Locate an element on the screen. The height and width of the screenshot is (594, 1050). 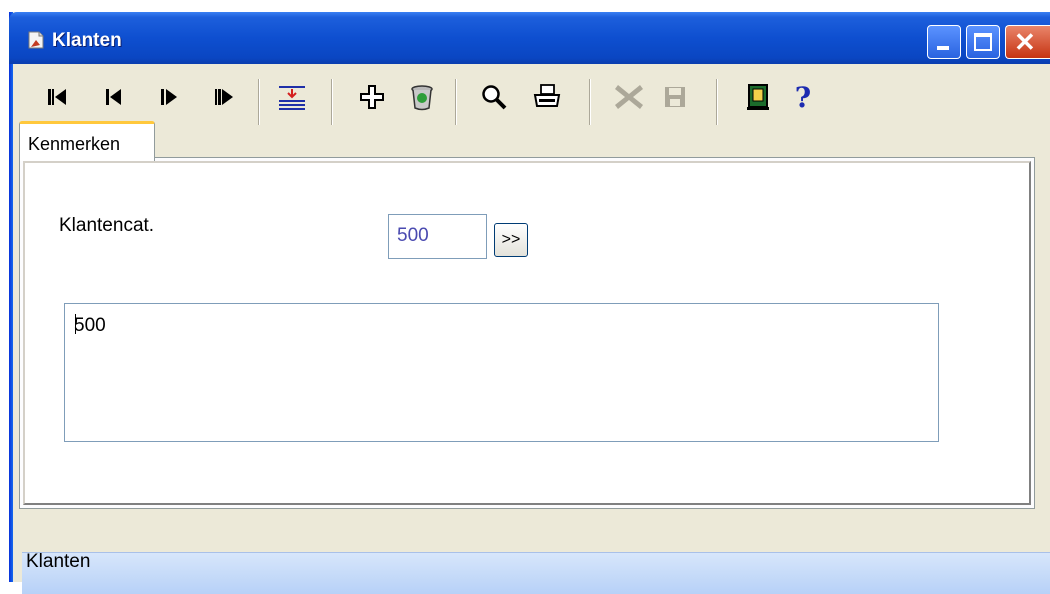
maximize-button is located at coordinates (983, 42).